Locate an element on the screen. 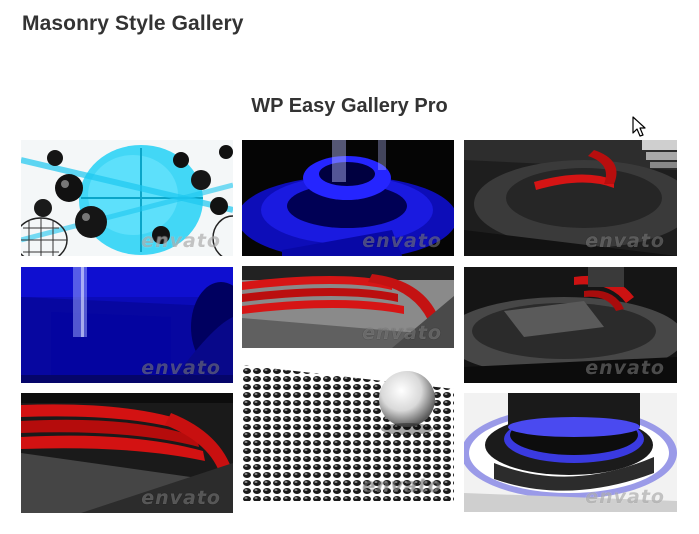 The height and width of the screenshot is (534, 699). gallery-image-6: envato is located at coordinates (570, 325).